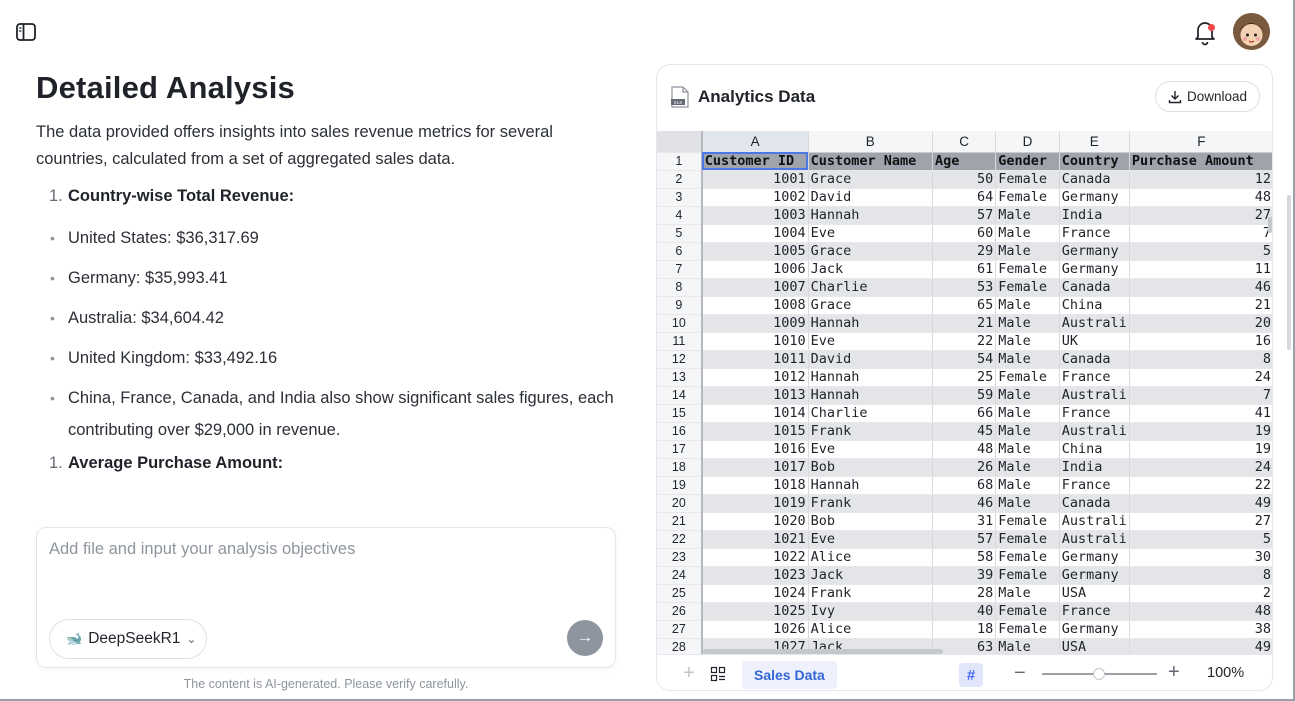 Image resolution: width=1295 pixels, height=701 pixels. Describe the element at coordinates (128, 639) in the screenshot. I see `model-selector: 🐋 DeepSeekR1 ⌄` at that location.